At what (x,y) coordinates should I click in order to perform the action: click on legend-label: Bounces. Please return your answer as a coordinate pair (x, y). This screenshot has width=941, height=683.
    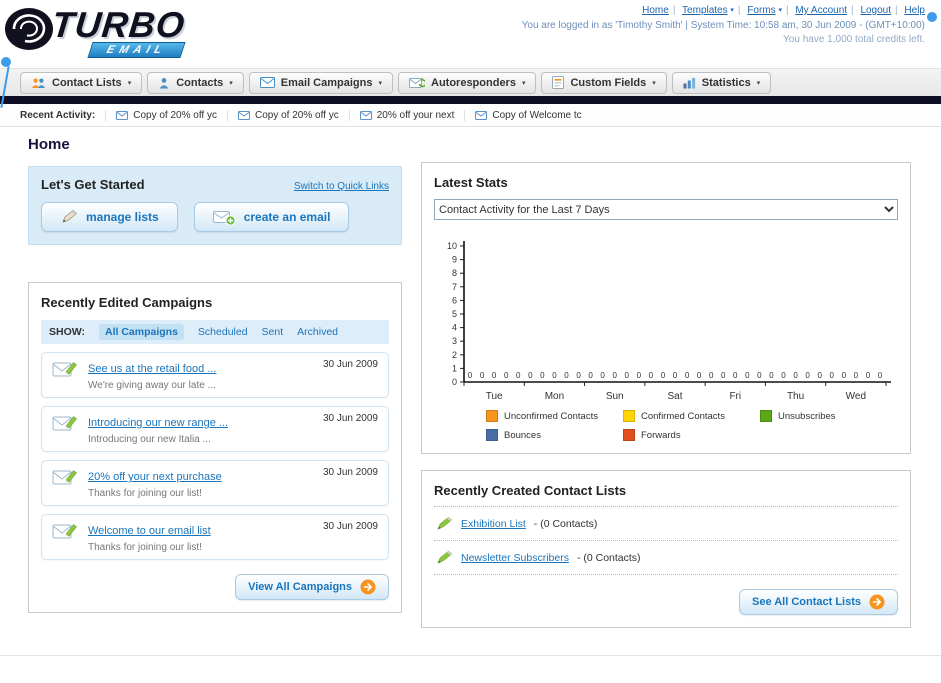
    Looking at the image, I should click on (522, 435).